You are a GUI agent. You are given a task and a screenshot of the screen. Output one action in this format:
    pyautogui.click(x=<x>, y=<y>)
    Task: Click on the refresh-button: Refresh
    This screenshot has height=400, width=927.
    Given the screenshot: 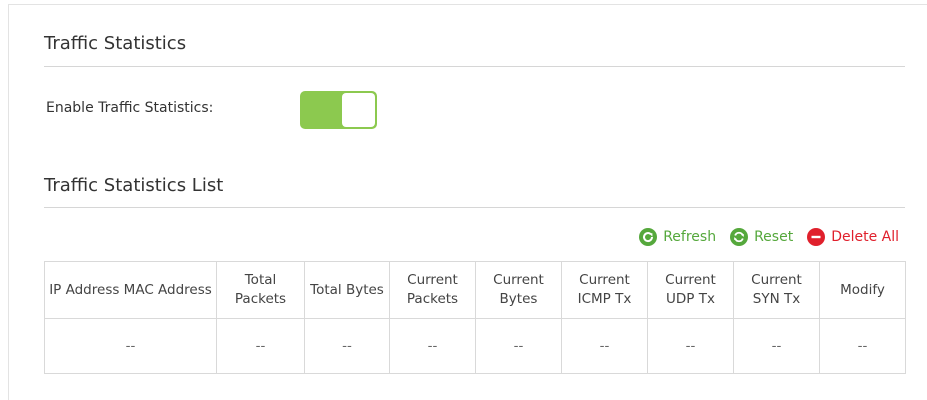 What is the action you would take?
    pyautogui.click(x=677, y=237)
    